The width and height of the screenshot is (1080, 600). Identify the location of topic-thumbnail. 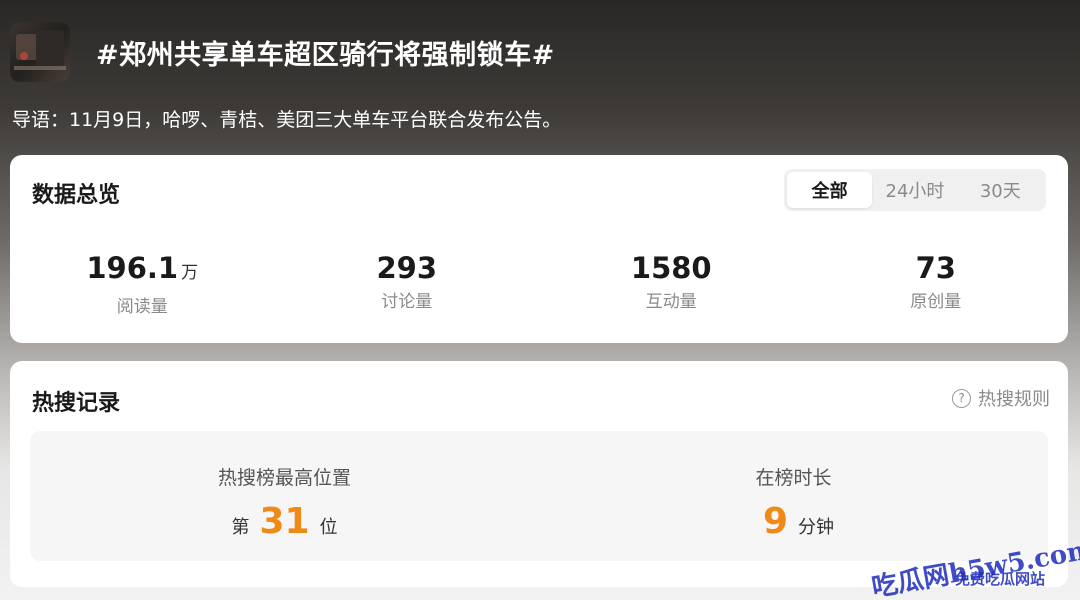
(40, 52).